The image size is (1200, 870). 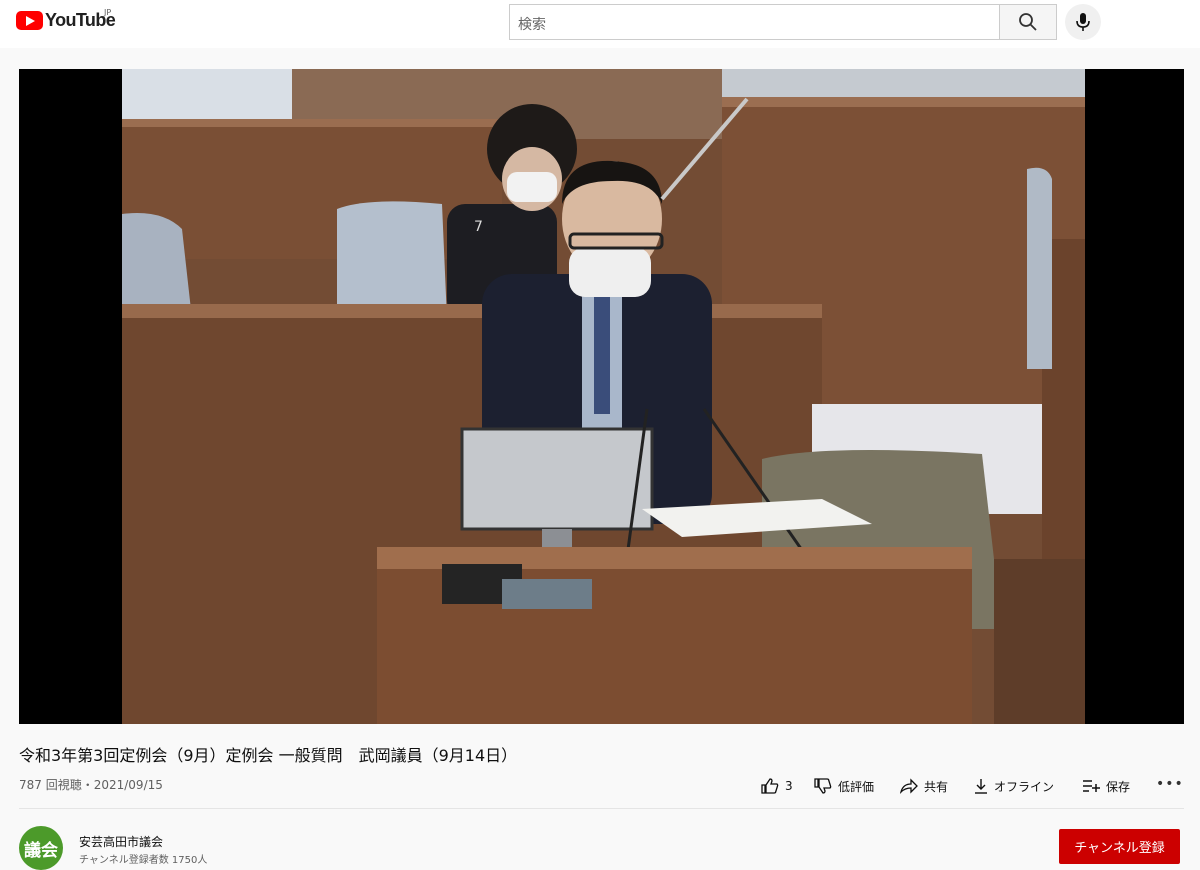 What do you see at coordinates (29, 20) in the screenshot?
I see `youtube-play-icon` at bounding box center [29, 20].